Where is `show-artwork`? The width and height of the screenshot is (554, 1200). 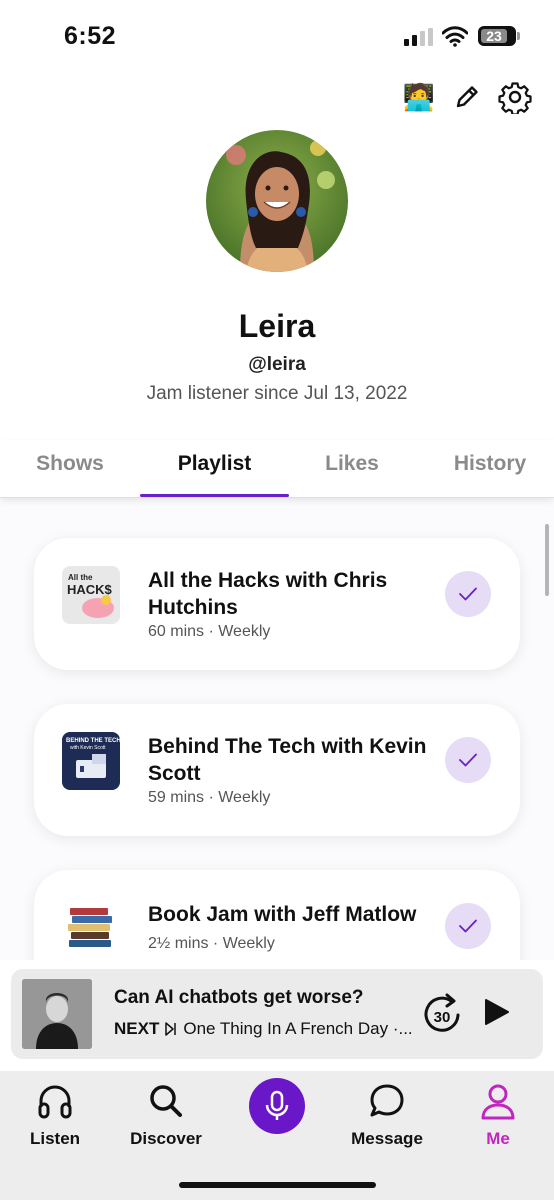 show-artwork is located at coordinates (91, 927).